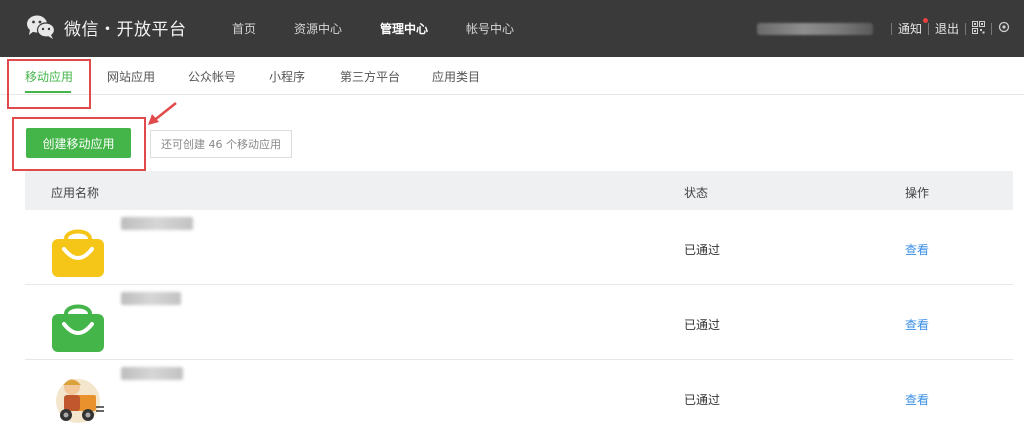  Describe the element at coordinates (978, 28) in the screenshot. I see `qrcode-icon` at that location.